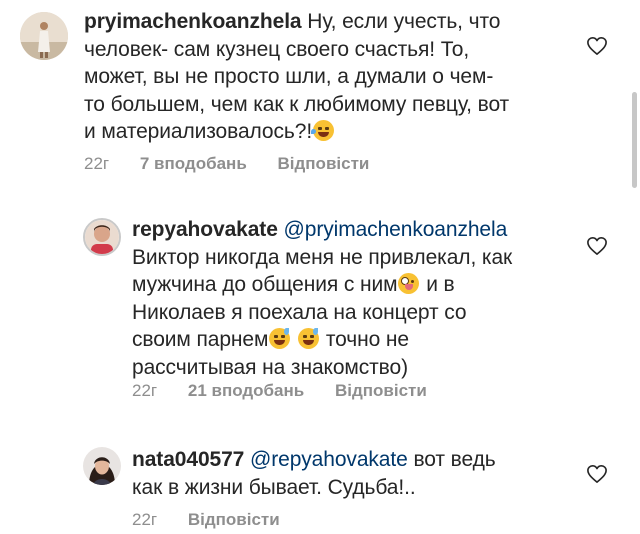  Describe the element at coordinates (234, 519) in the screenshot. I see `comment-3-reply-button: Відповісти` at that location.